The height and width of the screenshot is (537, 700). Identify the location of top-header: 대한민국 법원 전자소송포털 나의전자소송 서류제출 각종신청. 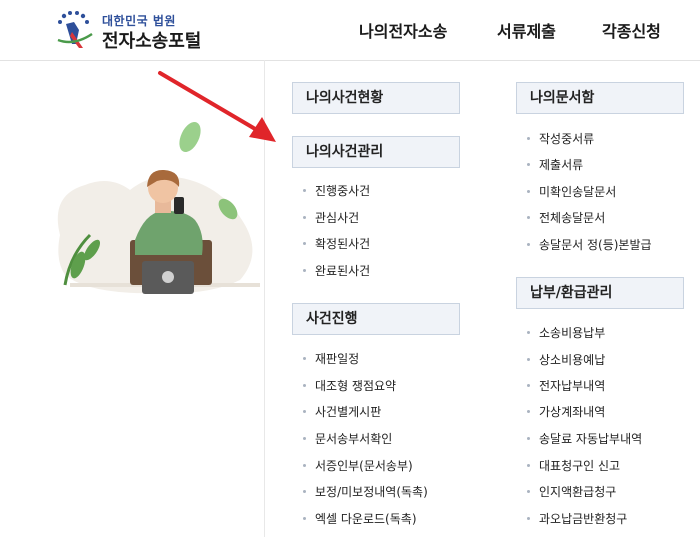
(350, 30).